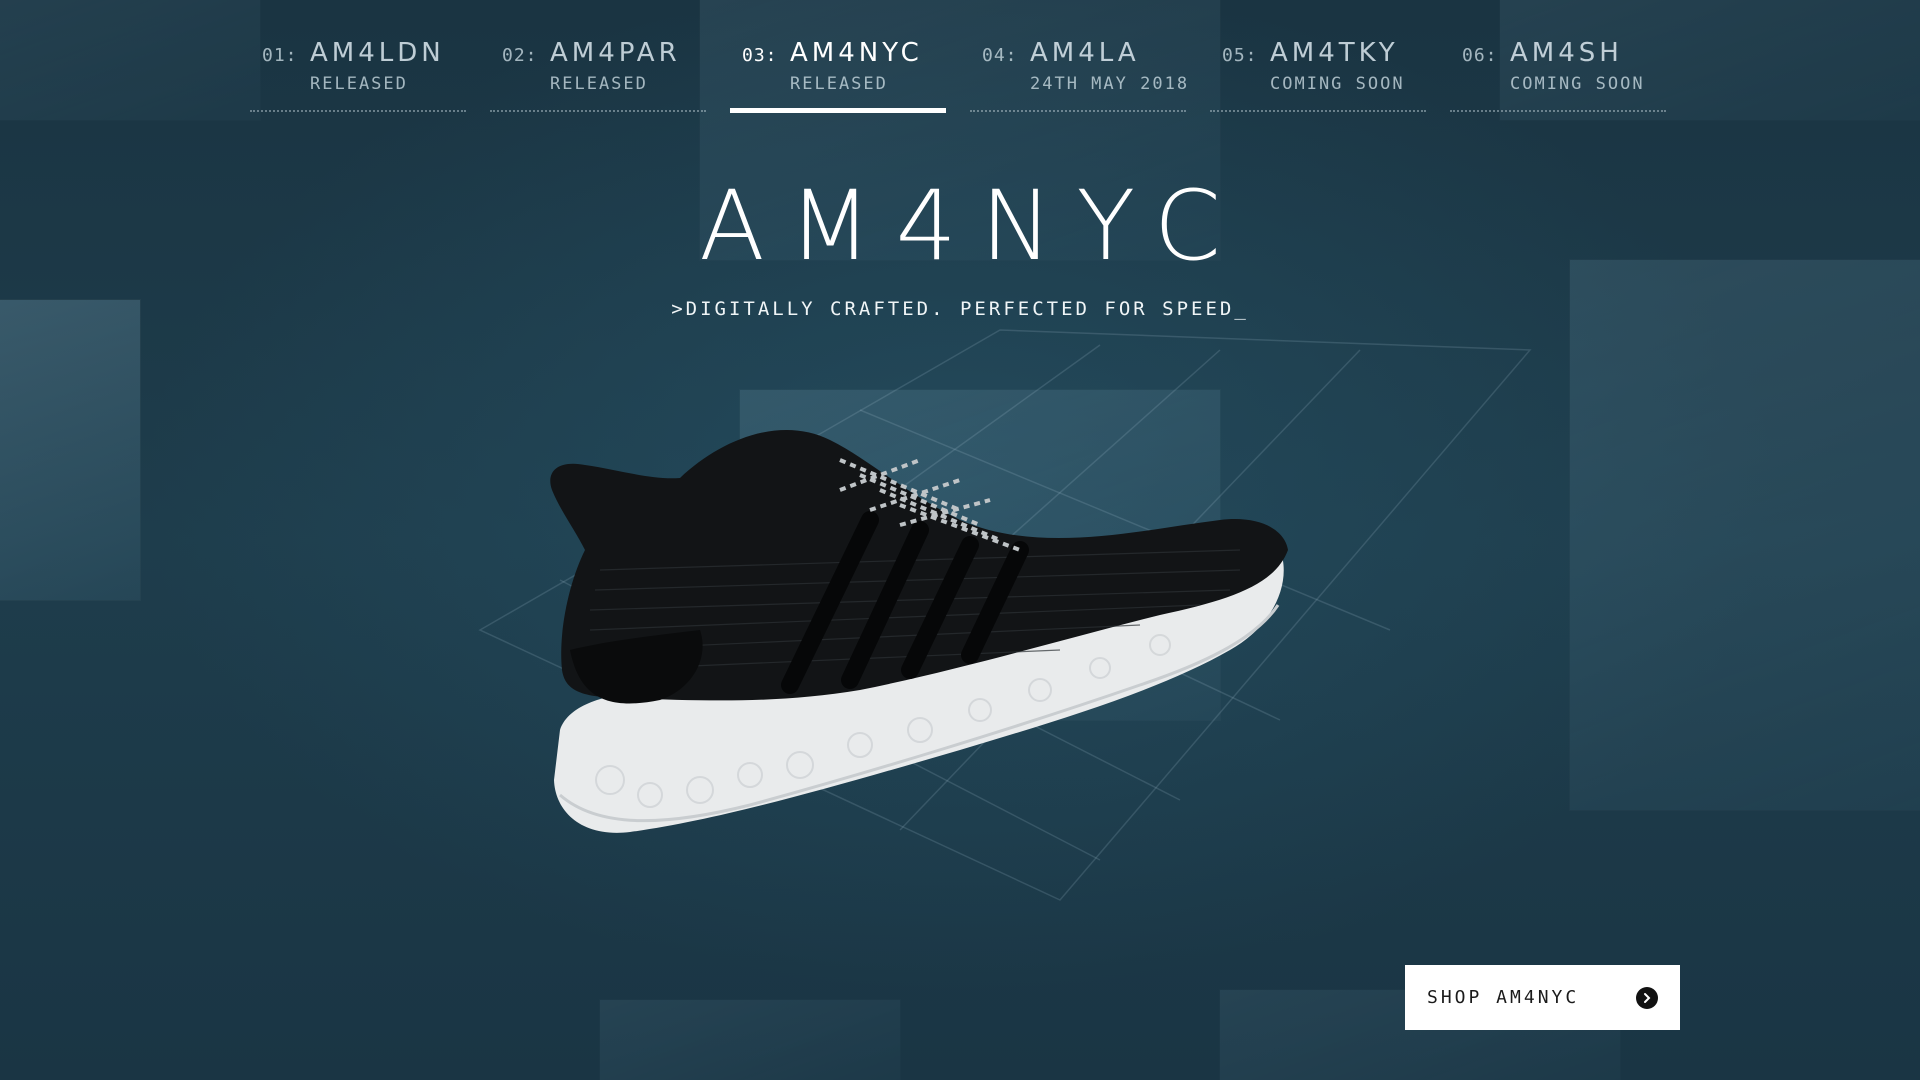 This screenshot has height=1080, width=1920. What do you see at coordinates (1240, 55) in the screenshot?
I see `nav-item-number: 05:` at bounding box center [1240, 55].